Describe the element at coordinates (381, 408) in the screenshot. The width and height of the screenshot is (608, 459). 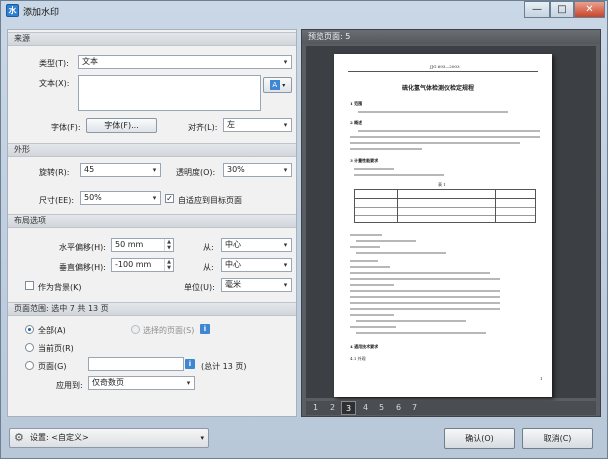
I see `page-tab-5: 5` at that location.